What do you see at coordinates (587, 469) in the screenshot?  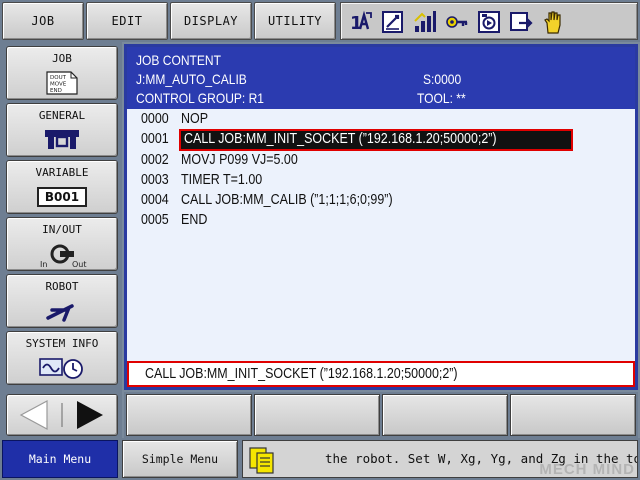 I see `watermark-logo: MECH MIND` at bounding box center [587, 469].